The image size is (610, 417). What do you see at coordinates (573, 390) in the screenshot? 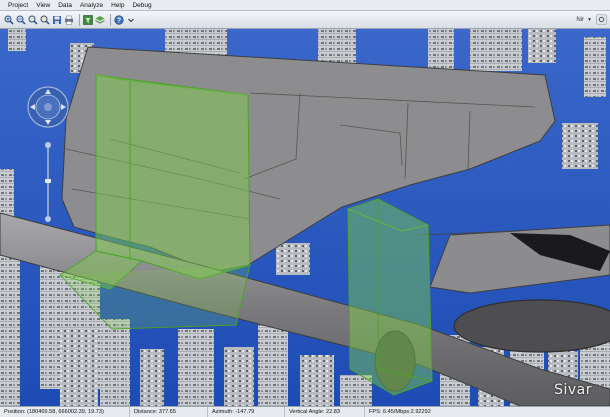
I see `watermark-logo: Sivar` at bounding box center [573, 390].